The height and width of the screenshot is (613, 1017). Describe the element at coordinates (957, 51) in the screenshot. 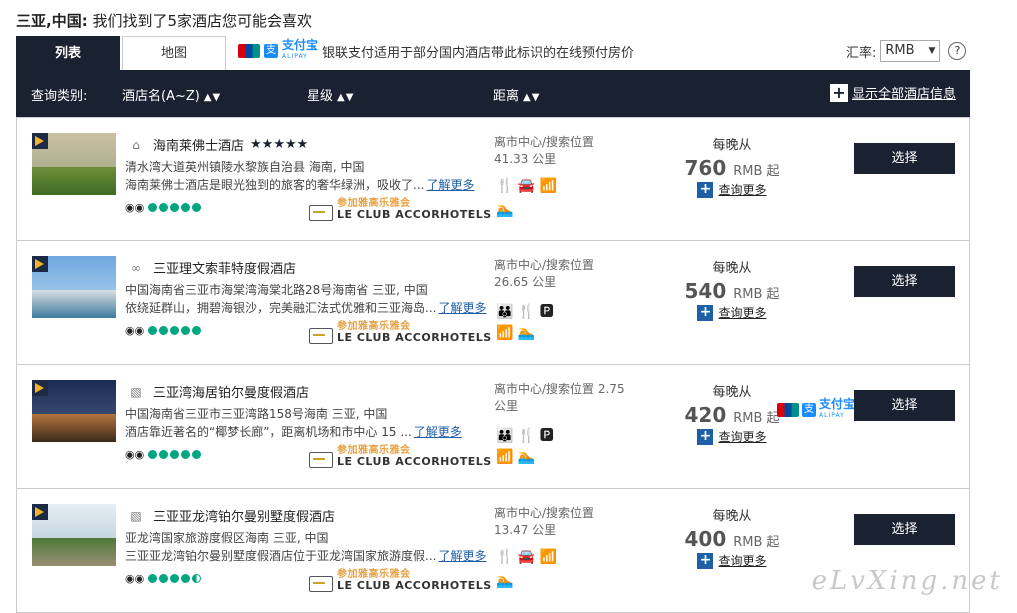

I see `help-icon: ?` at that location.